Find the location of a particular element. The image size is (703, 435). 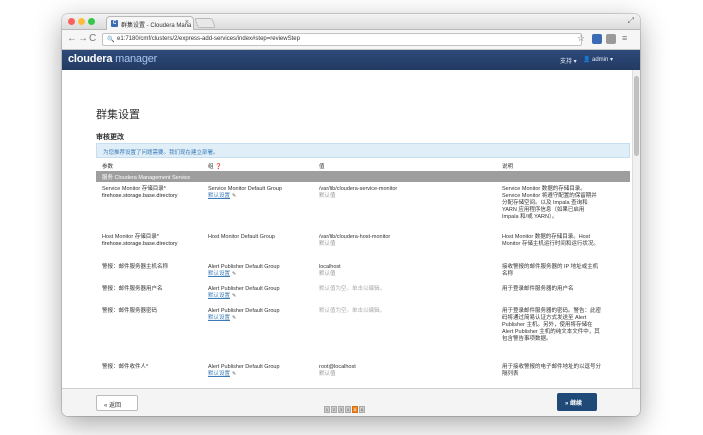

param-name: 警报：邮件服务器主机名称 is located at coordinates (135, 267).